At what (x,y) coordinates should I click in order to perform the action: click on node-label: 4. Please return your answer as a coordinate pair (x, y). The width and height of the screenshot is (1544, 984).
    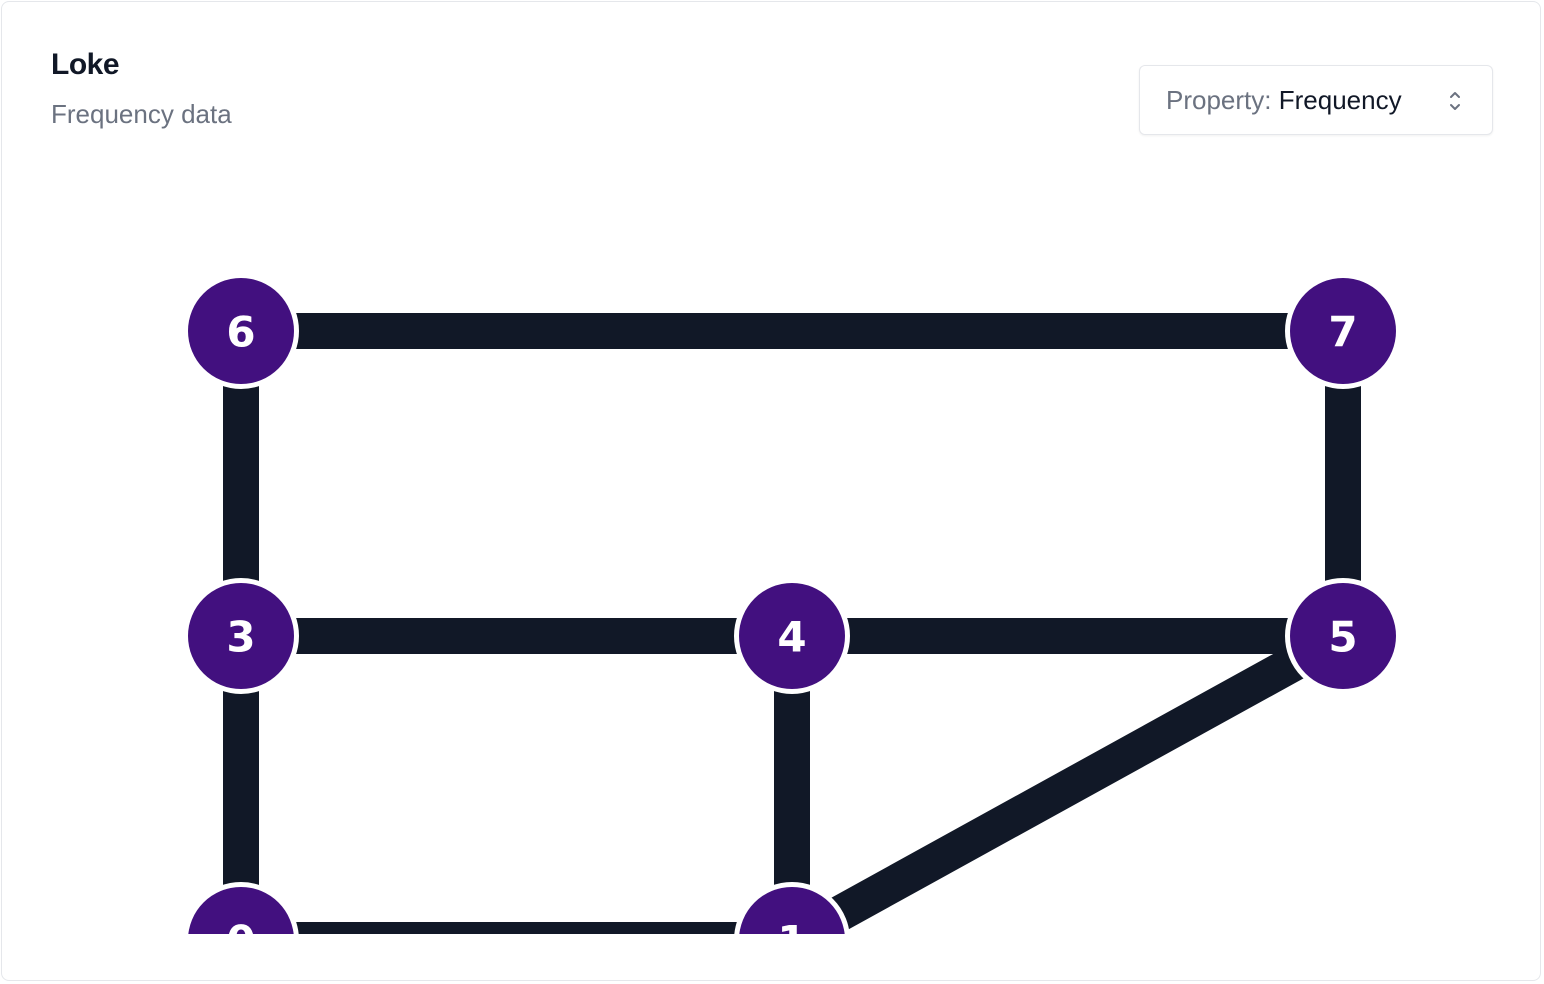
    Looking at the image, I should click on (791, 637).